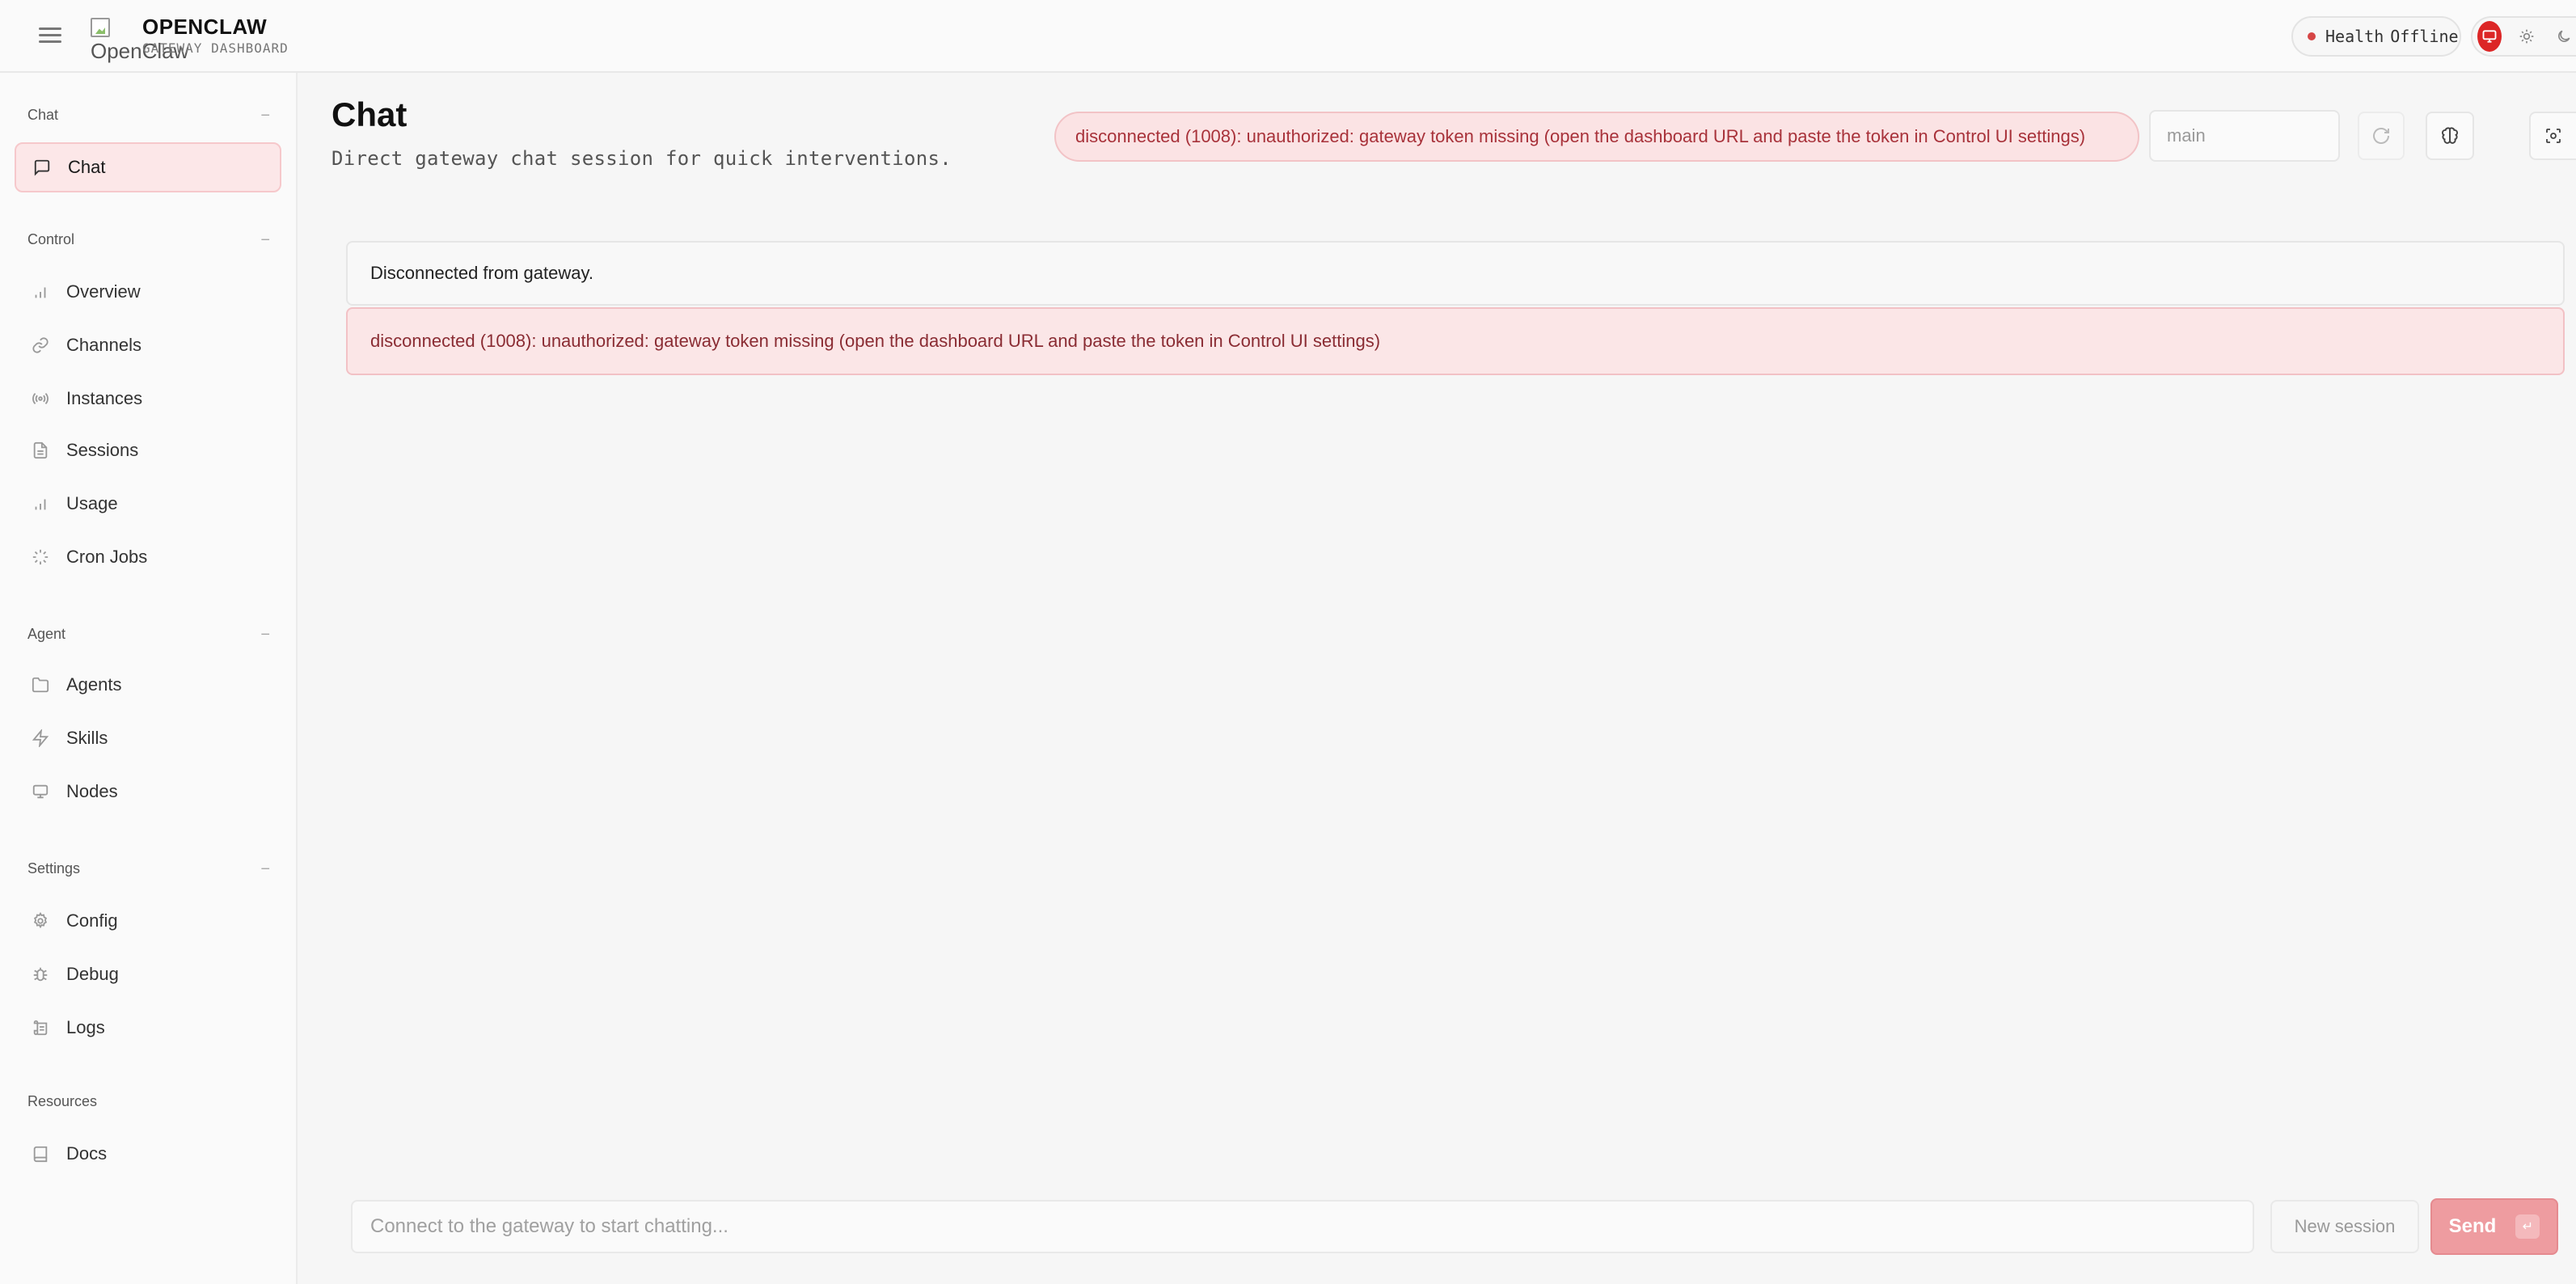  I want to click on brand-logo: OpenClaw, so click(138, 39).